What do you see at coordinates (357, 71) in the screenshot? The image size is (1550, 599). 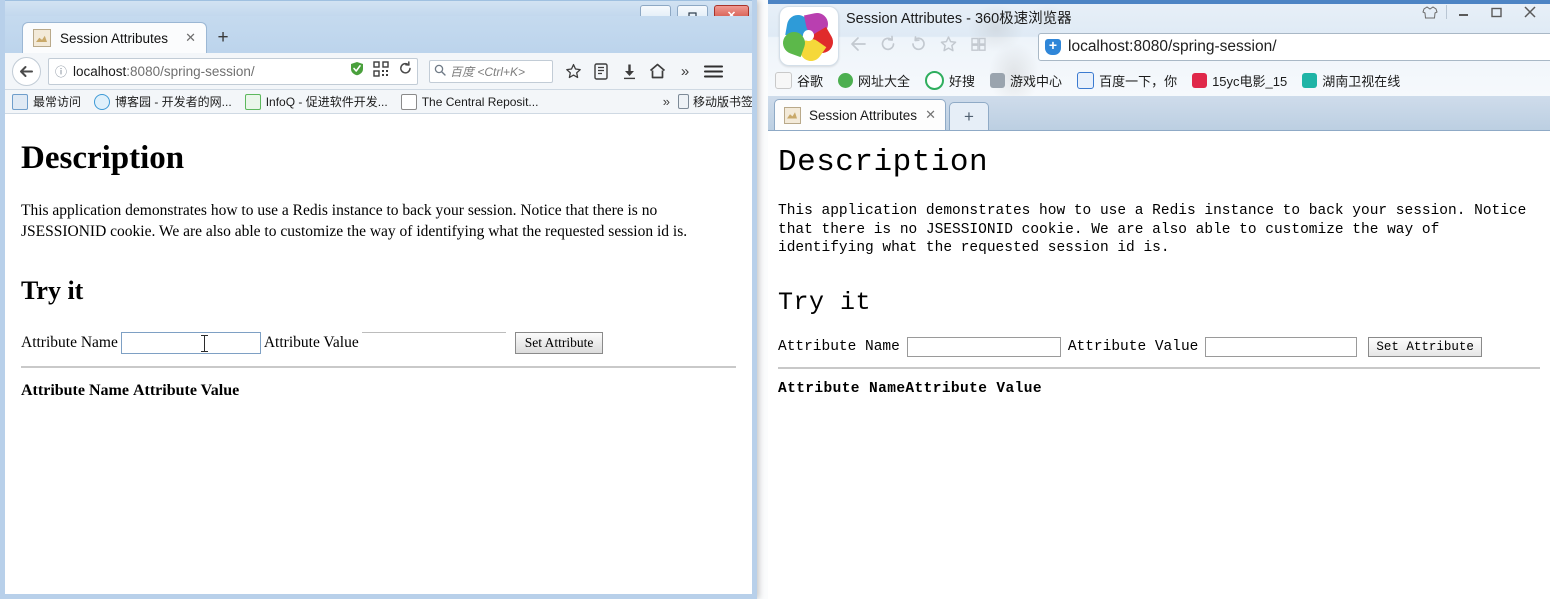 I see `shield-icon-firefox` at bounding box center [357, 71].